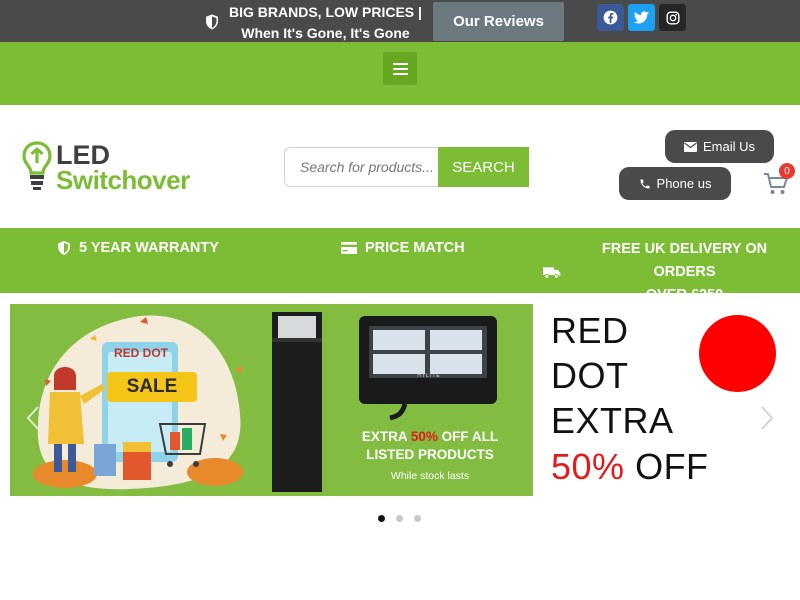  What do you see at coordinates (684, 260) in the screenshot?
I see `feature-delivery-line-1: FREE UK DELIVERY ON ORDERS` at bounding box center [684, 260].